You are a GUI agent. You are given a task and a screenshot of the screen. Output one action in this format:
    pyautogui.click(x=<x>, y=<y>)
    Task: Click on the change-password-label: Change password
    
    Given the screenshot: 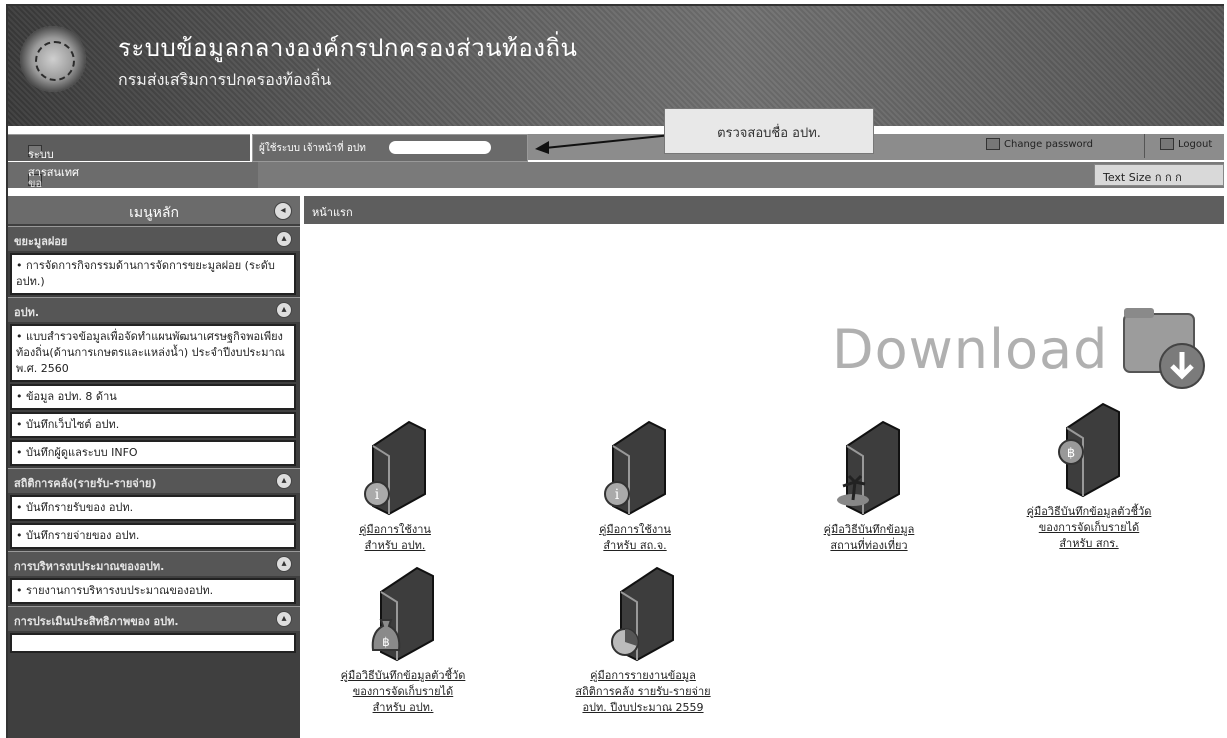 What is the action you would take?
    pyautogui.click(x=1048, y=144)
    